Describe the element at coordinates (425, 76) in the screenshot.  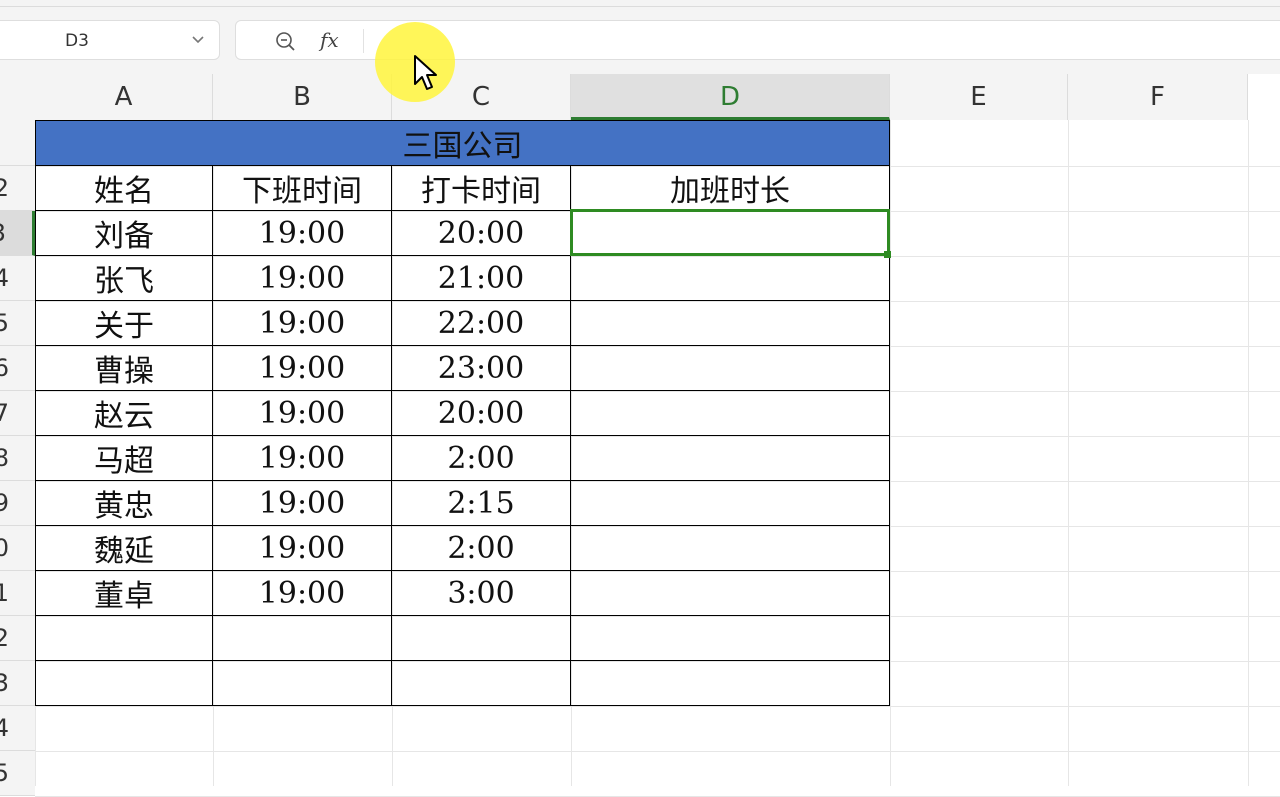
I see `mouse-cursor-icon` at that location.